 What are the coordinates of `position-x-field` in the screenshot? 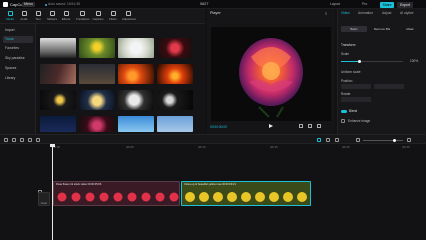 It's located at (356, 86).